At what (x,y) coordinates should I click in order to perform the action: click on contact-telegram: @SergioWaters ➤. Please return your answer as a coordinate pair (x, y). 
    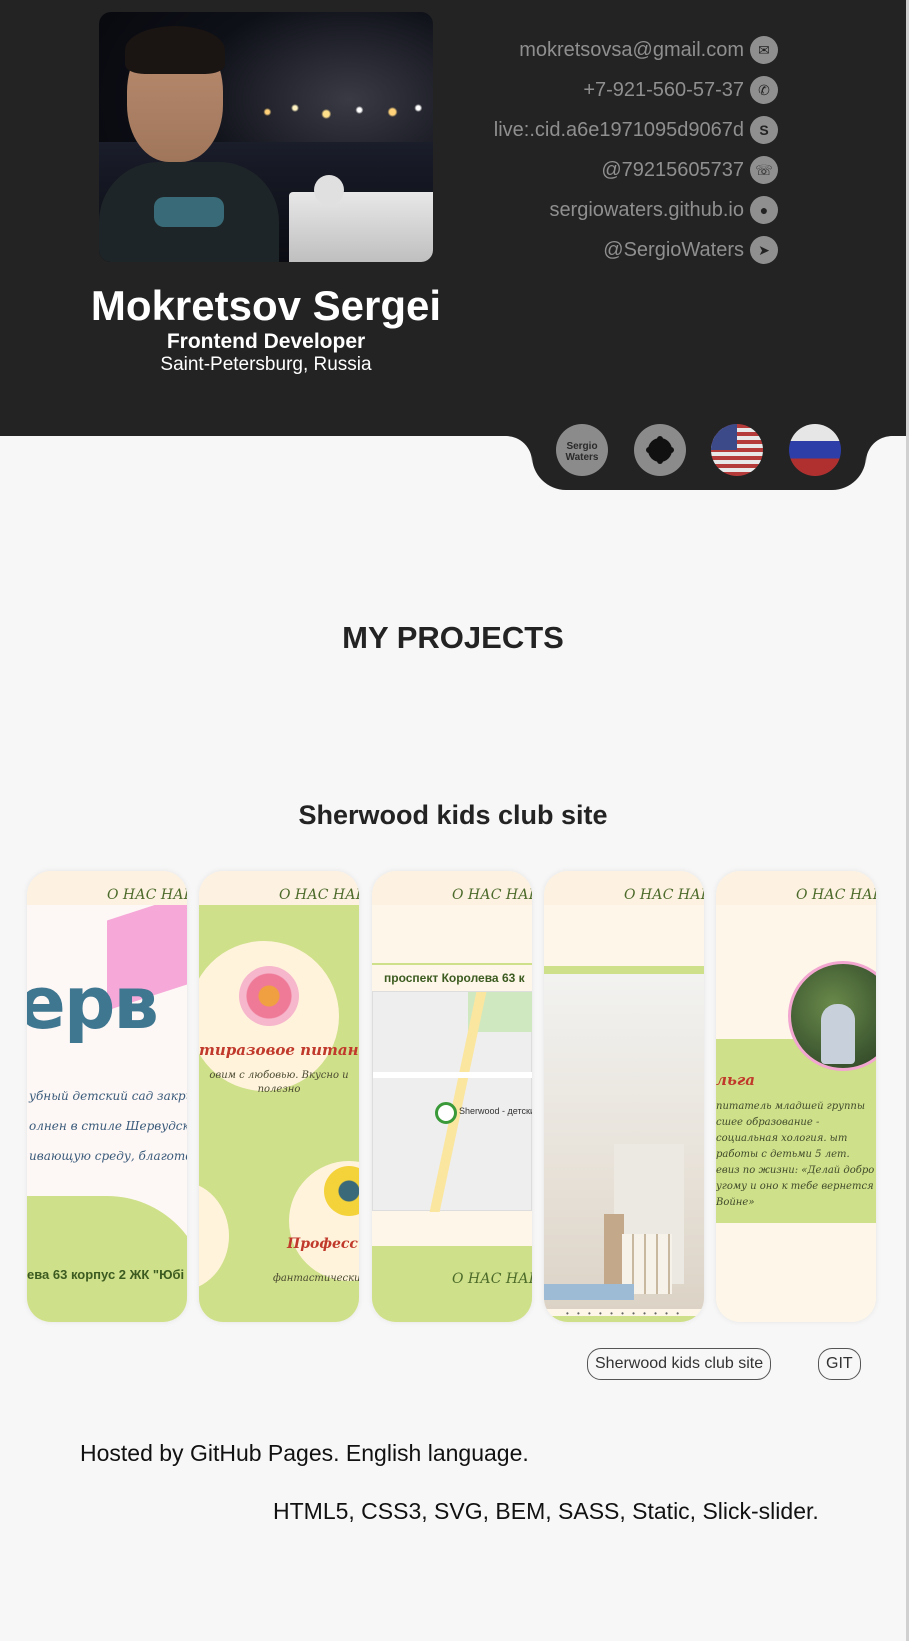
    Looking at the image, I should click on (636, 250).